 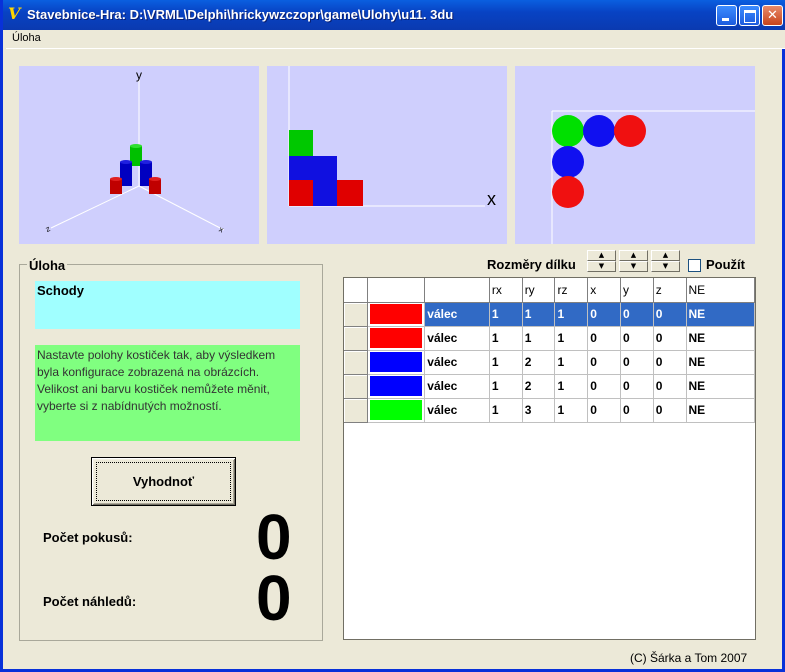 I want to click on table-row: válec 1 3 1 0 0 0 NE, so click(x=549, y=410).